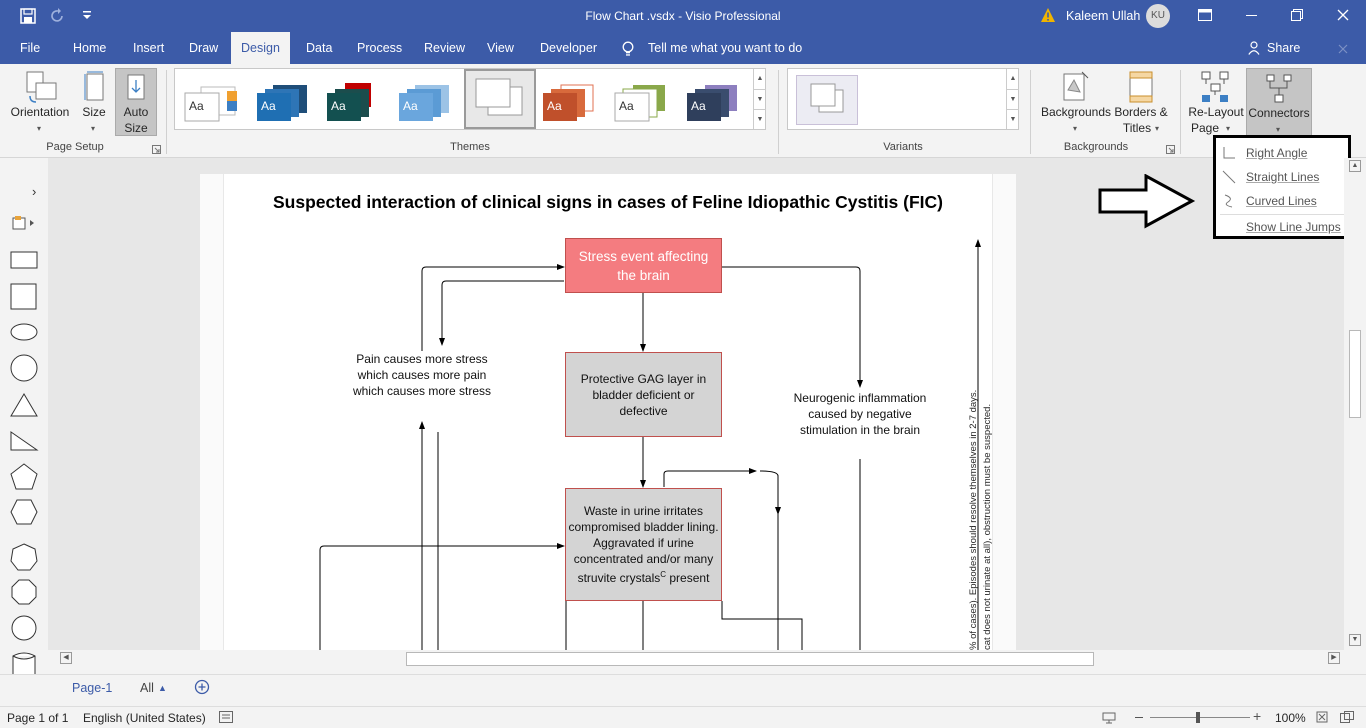 The width and height of the screenshot is (1366, 728). Describe the element at coordinates (1251, 15) in the screenshot. I see `minimize-icon` at that location.